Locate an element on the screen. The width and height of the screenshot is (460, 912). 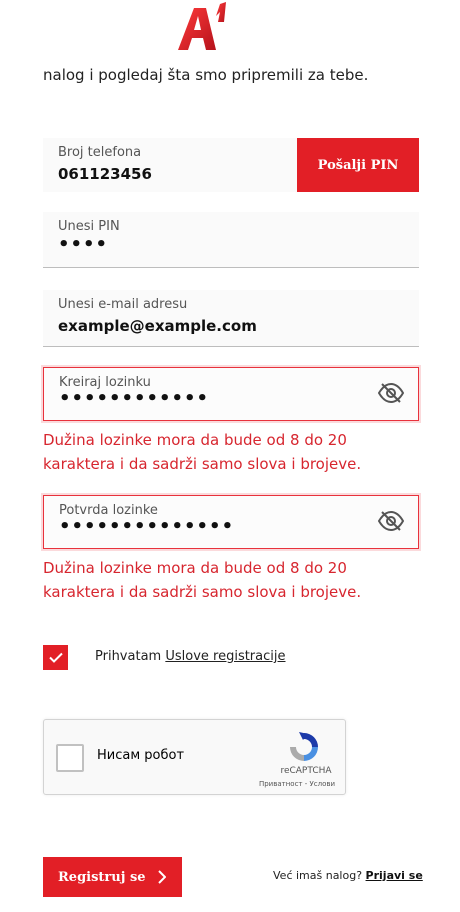
recaptcha-terms: Приватност - Услови is located at coordinates (297, 784).